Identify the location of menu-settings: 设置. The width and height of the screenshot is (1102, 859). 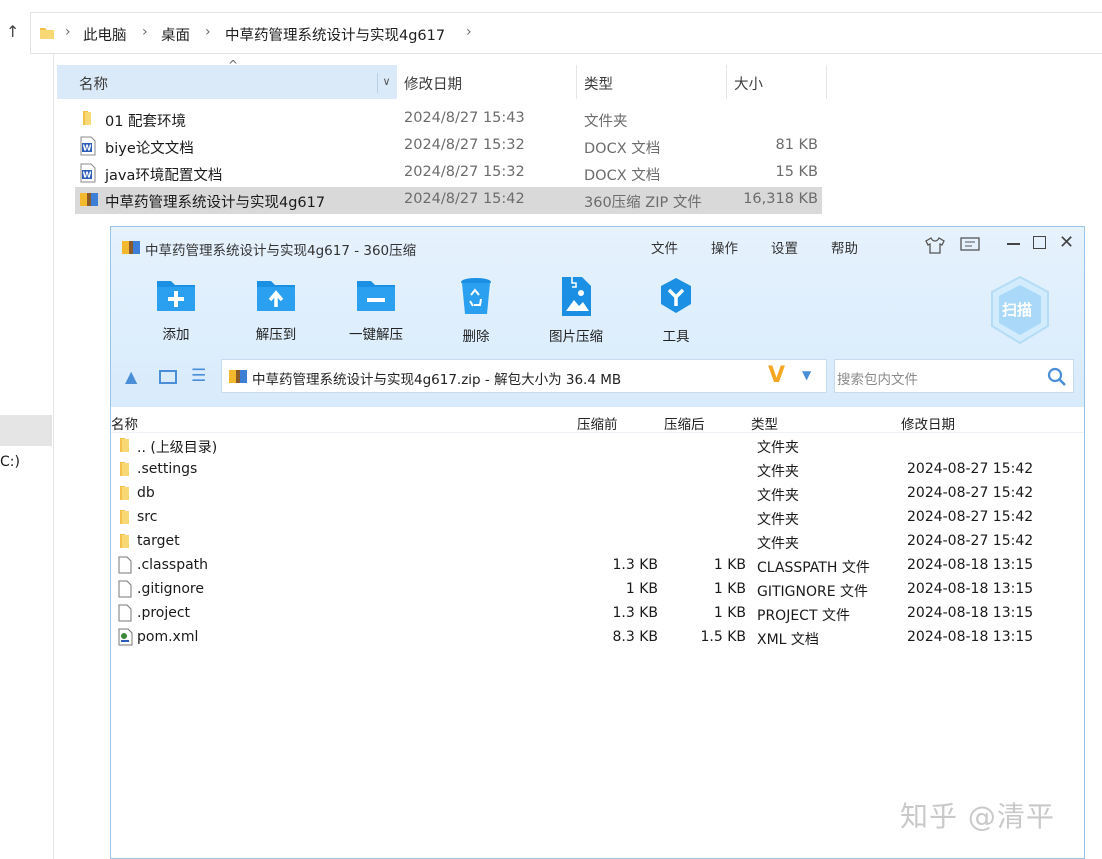
(784, 247).